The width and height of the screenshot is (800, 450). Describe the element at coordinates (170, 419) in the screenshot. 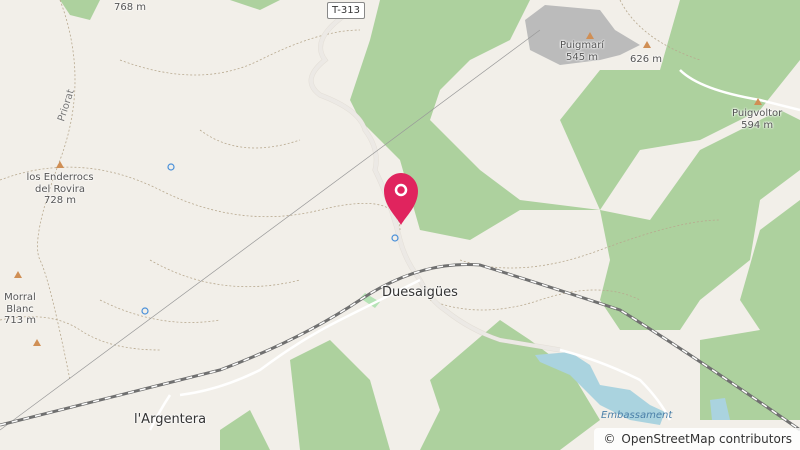

I see `place-label-argentera: l'Argentera` at that location.